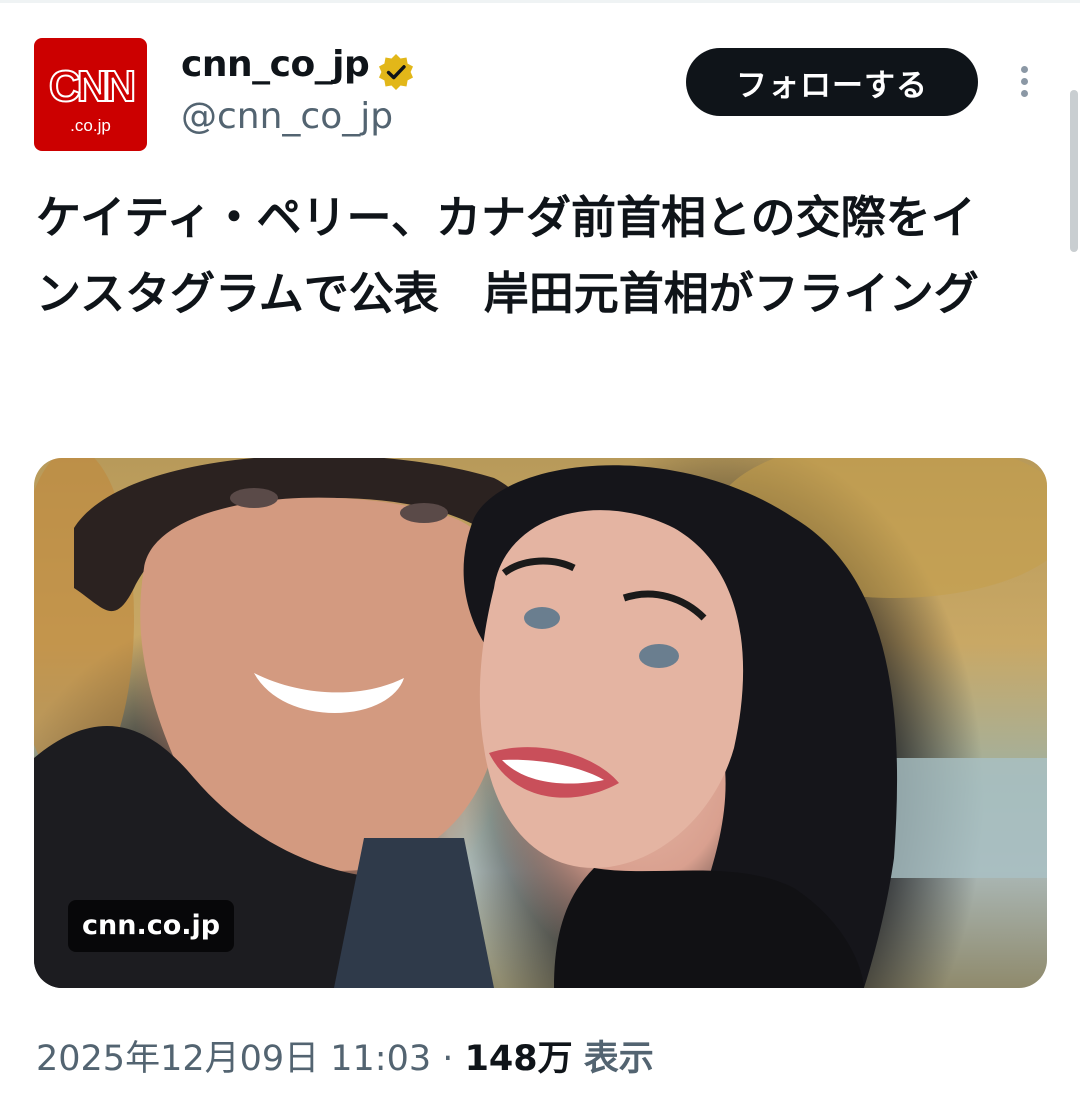 The image size is (1080, 1101). Describe the element at coordinates (396, 72) in the screenshot. I see `verified-badge-icon` at that location.